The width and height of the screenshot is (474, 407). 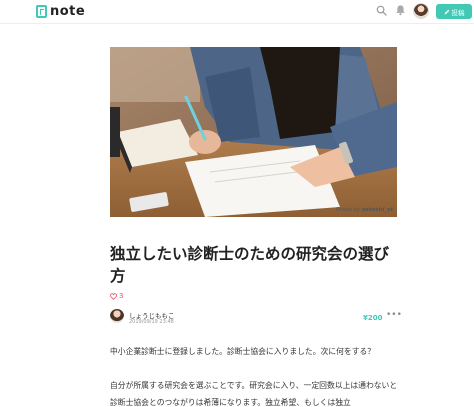 I want to click on note-logo-icon, so click(x=41, y=11).